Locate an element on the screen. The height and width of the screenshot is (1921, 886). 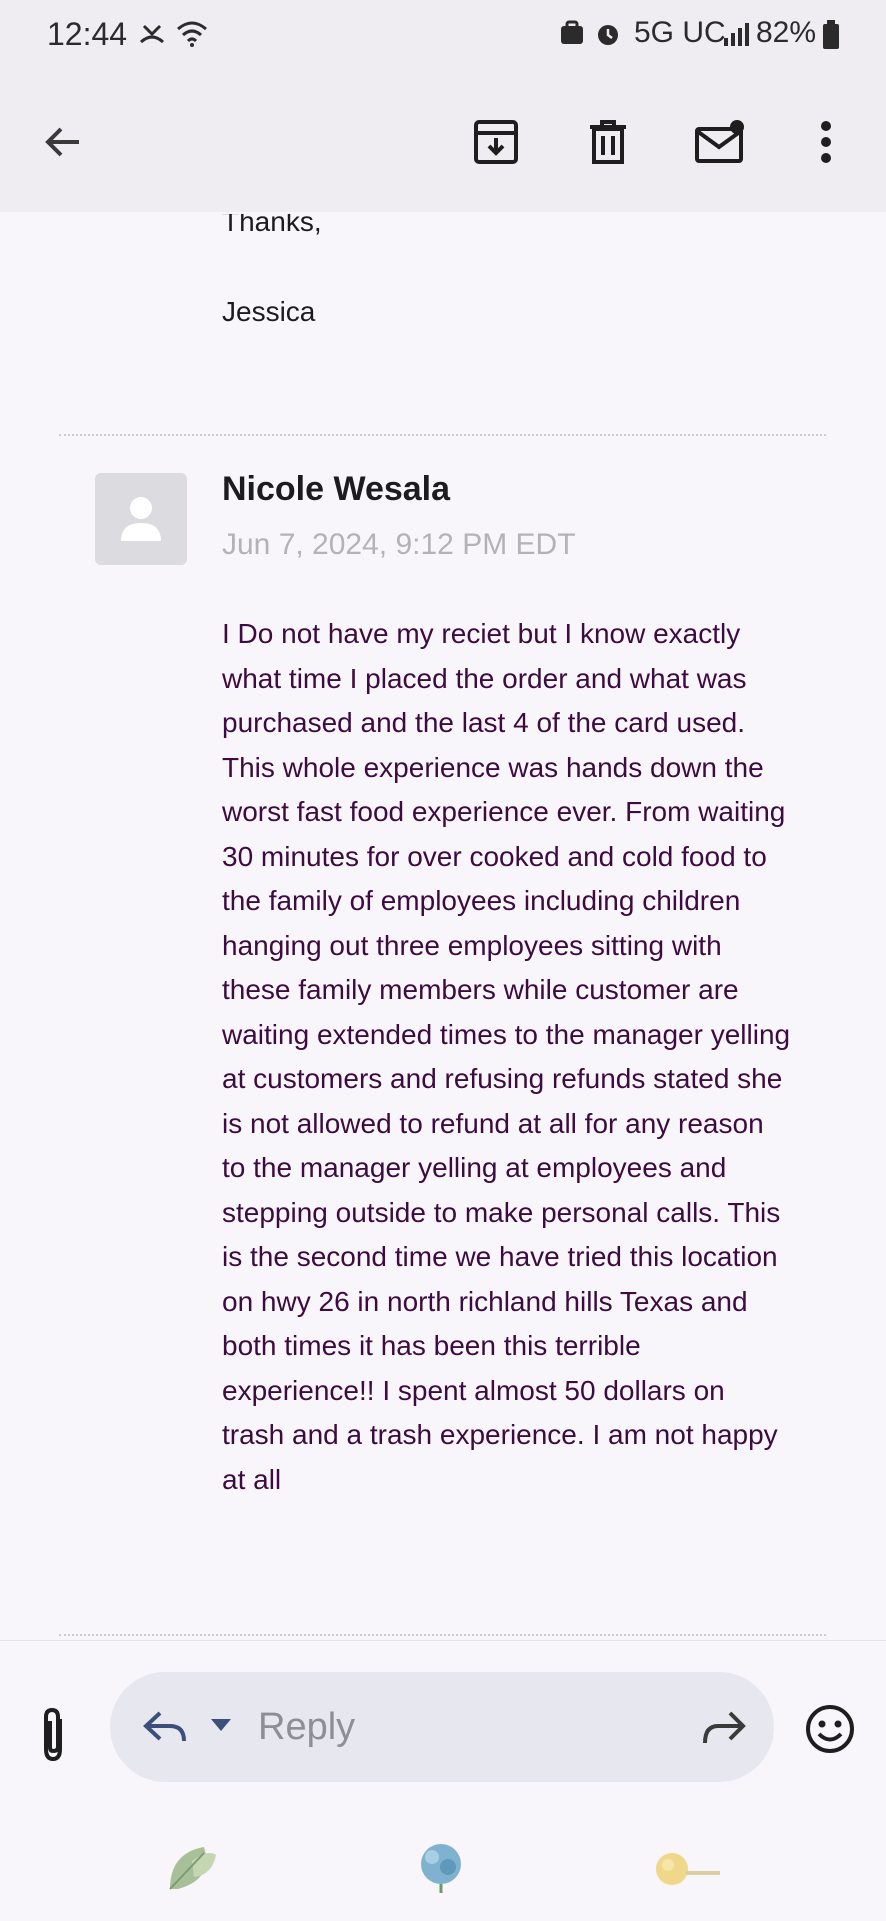
emoji-button is located at coordinates (830, 1731).